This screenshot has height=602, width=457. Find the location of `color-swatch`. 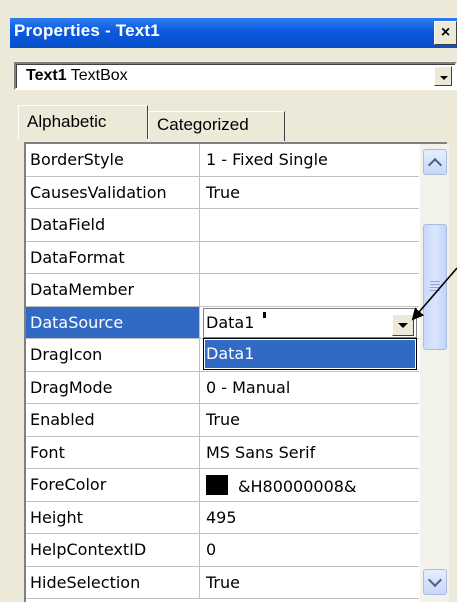

color-swatch is located at coordinates (217, 485).